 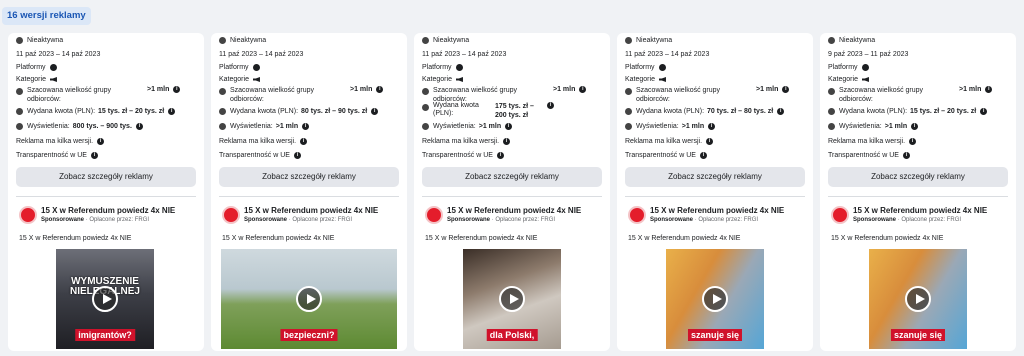 I want to click on video-caption: szanuje się, so click(x=715, y=335).